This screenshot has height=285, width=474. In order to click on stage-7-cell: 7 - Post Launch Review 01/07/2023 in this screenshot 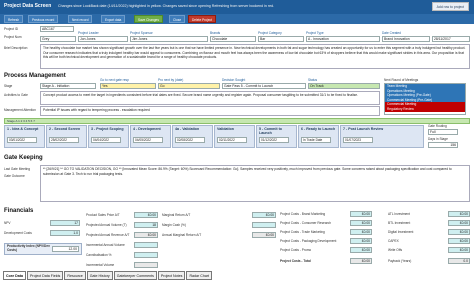, I will do `click(382, 136)`.